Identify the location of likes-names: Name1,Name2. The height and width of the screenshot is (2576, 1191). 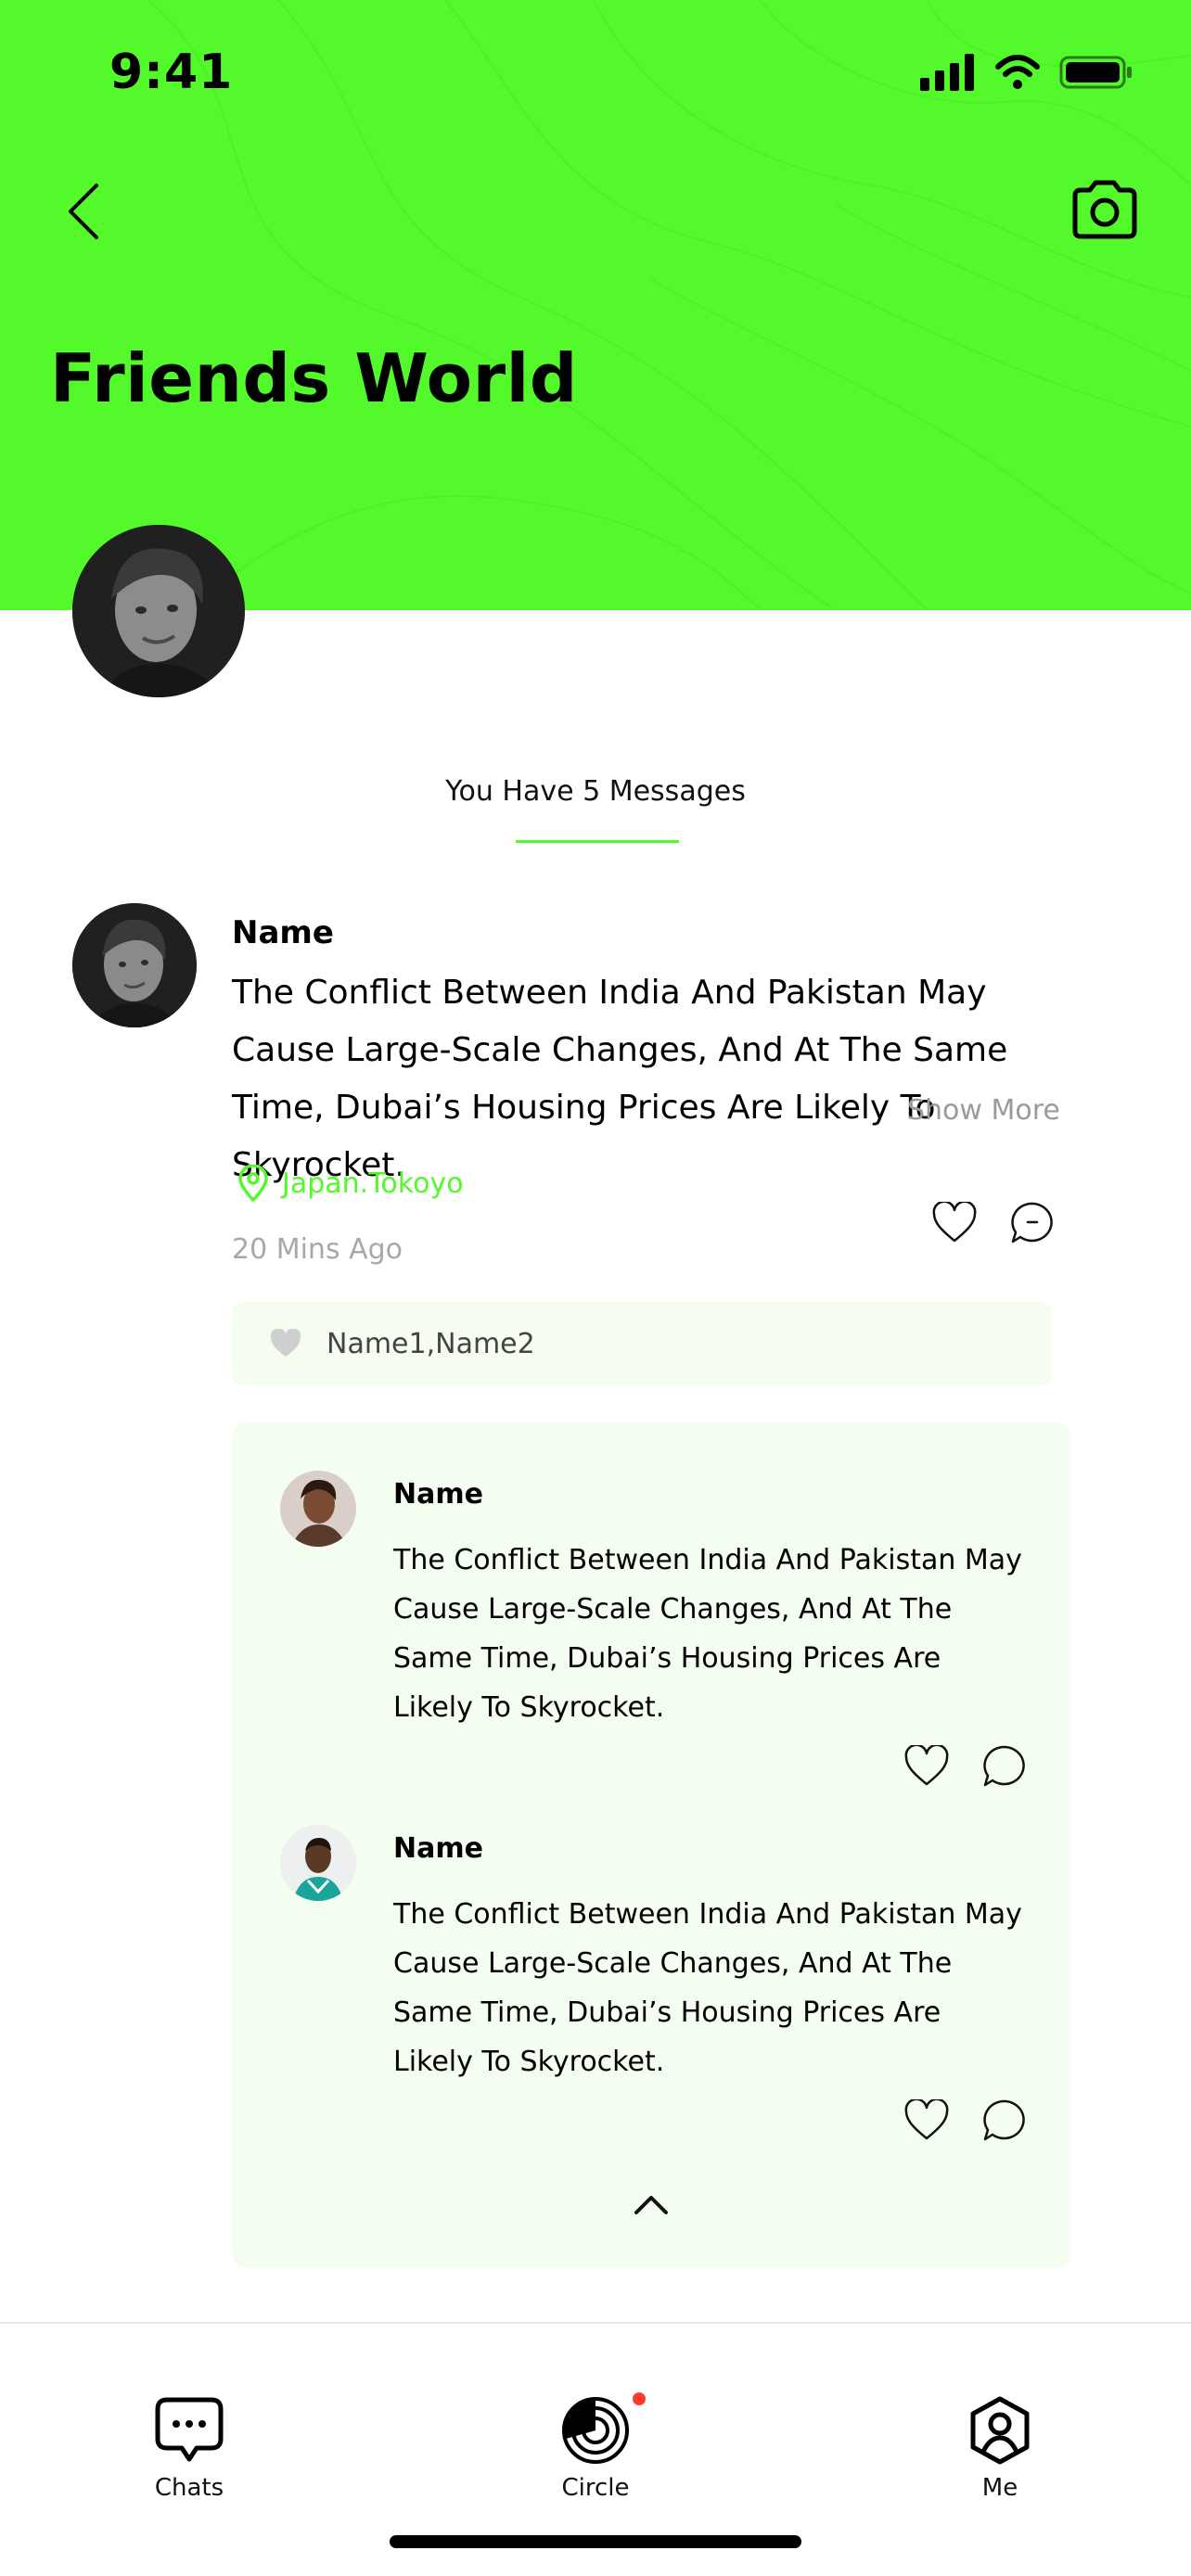
(431, 1344).